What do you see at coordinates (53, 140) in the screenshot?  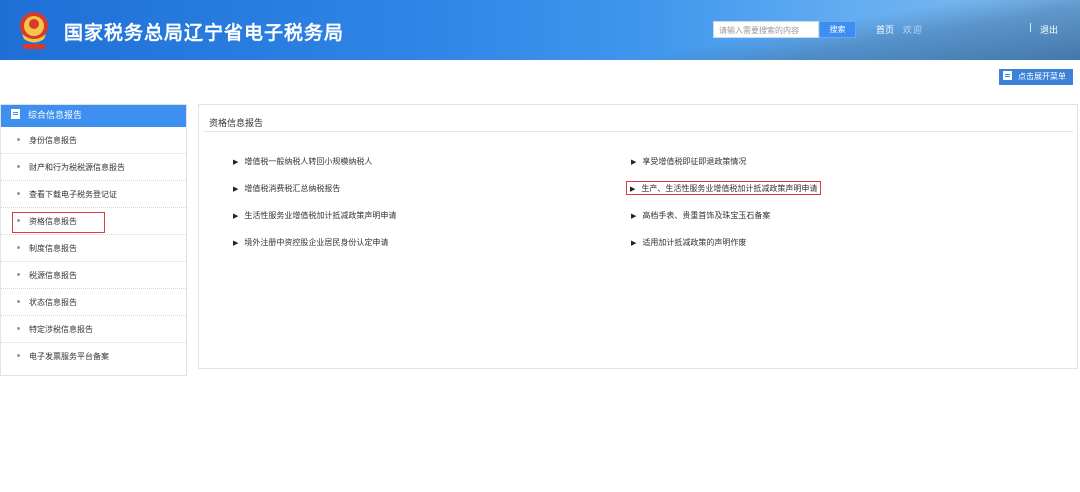 I see `sidebar-item-label: 身份信息报告` at bounding box center [53, 140].